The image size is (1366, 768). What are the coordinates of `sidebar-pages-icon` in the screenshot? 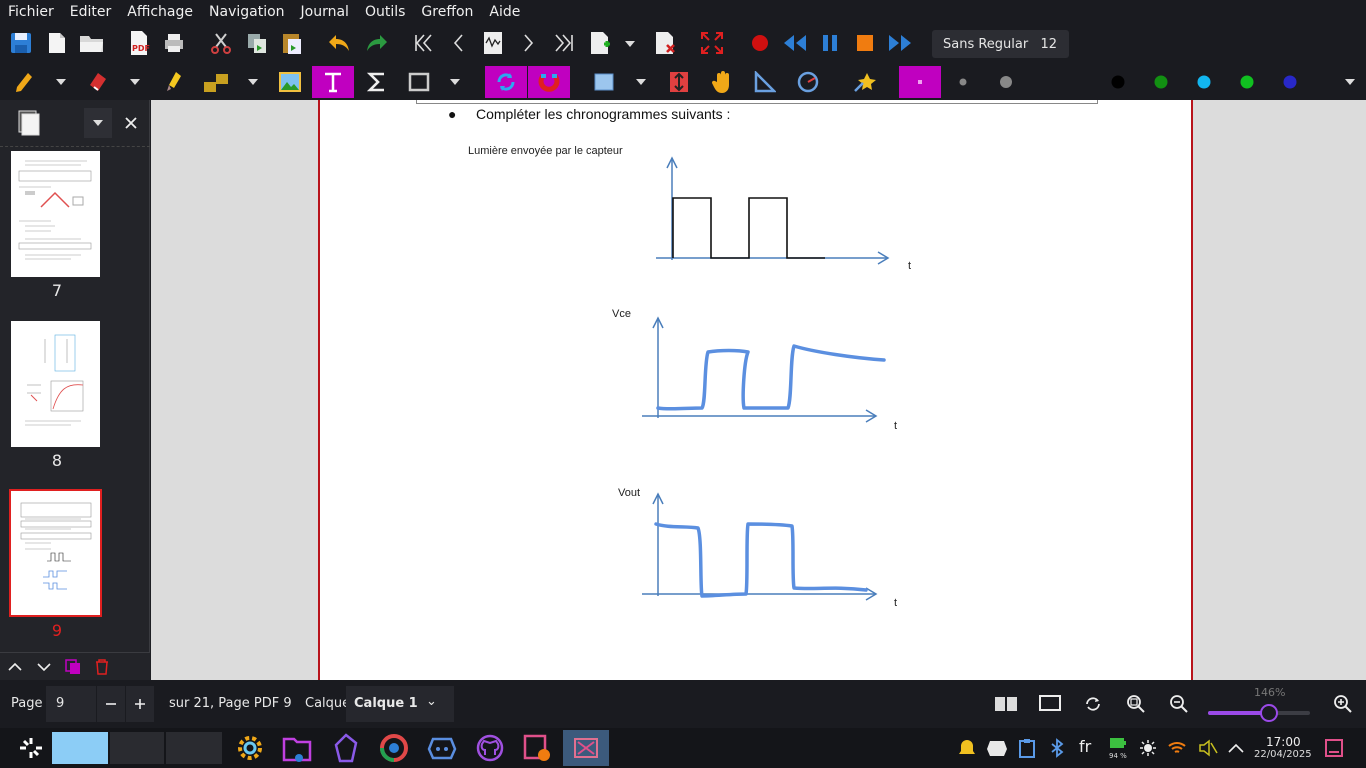 It's located at (29, 123).